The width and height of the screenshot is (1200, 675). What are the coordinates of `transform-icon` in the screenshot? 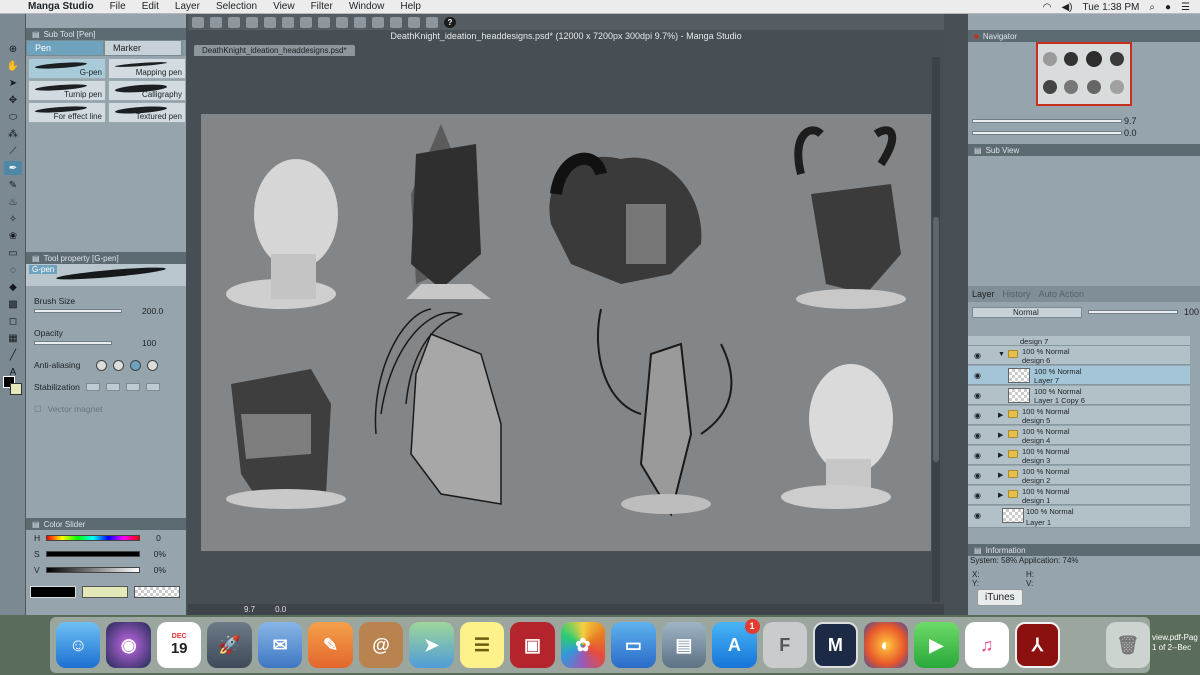 It's located at (288, 22).